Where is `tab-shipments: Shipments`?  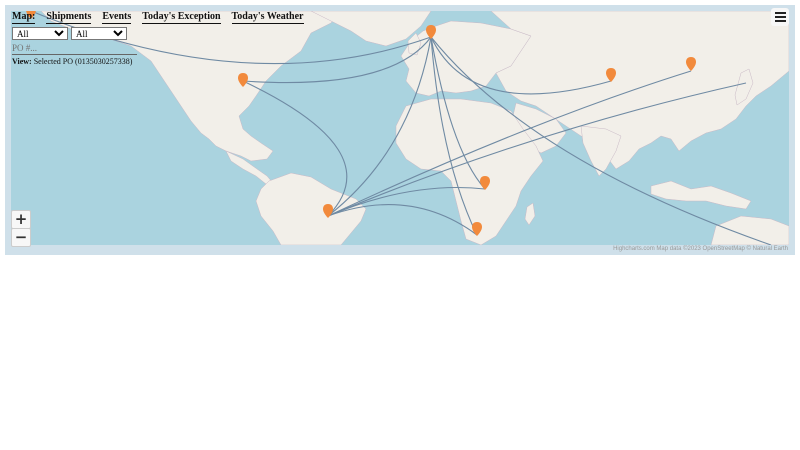 tab-shipments: Shipments is located at coordinates (69, 17).